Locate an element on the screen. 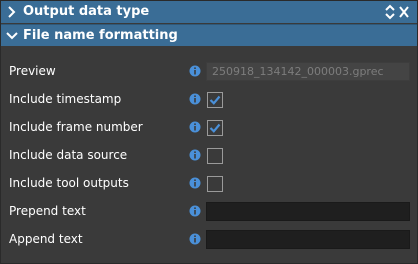  row-include-timestamp: Include timestamp is located at coordinates (209, 100).